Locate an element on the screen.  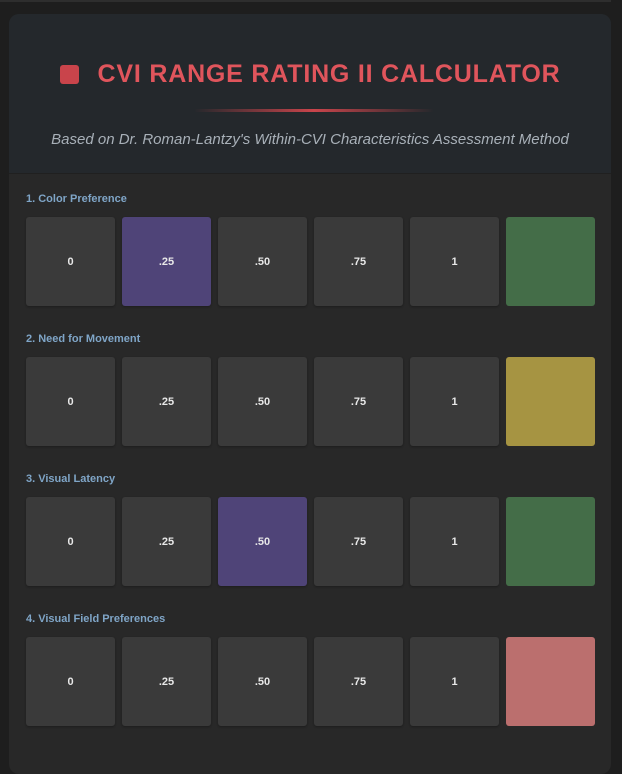
page-title: CVI RANGE RATING II CALCULATOR is located at coordinates (329, 74).